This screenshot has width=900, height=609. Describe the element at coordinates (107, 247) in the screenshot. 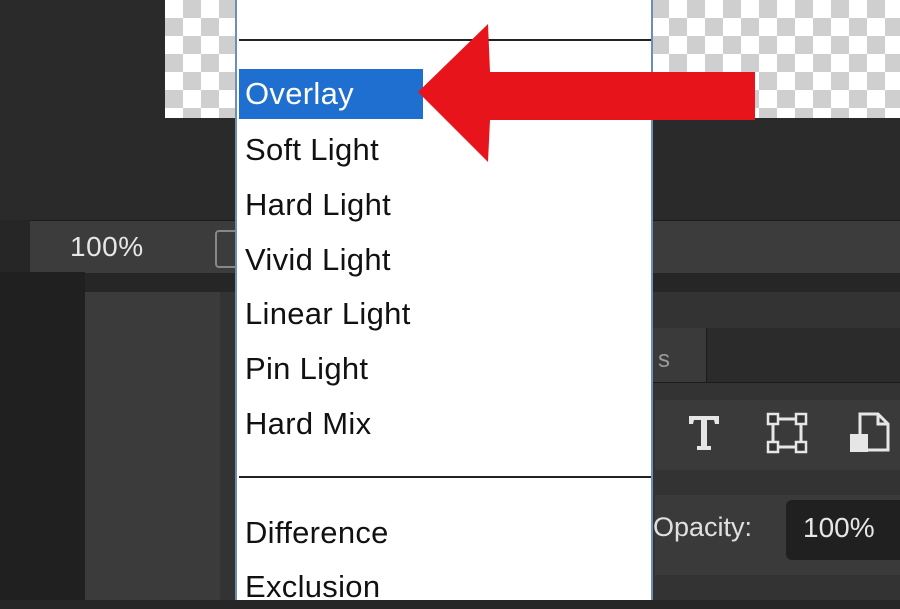

I see `zoom-level: 100%` at that location.